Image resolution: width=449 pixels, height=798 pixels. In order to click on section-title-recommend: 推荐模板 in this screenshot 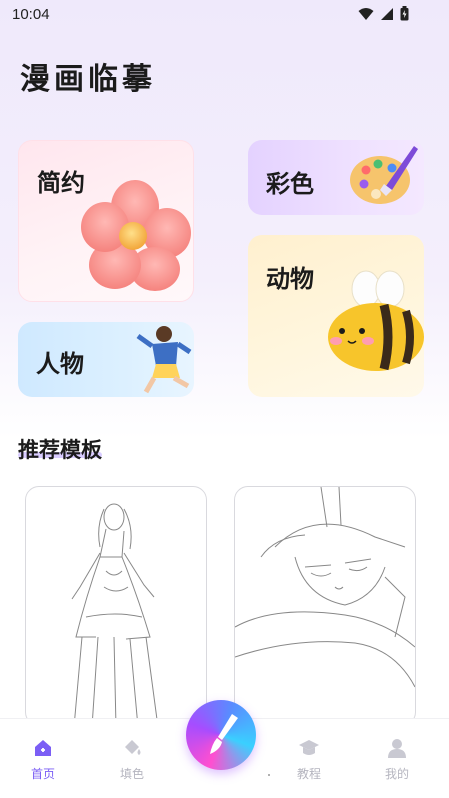, I will do `click(60, 450)`.